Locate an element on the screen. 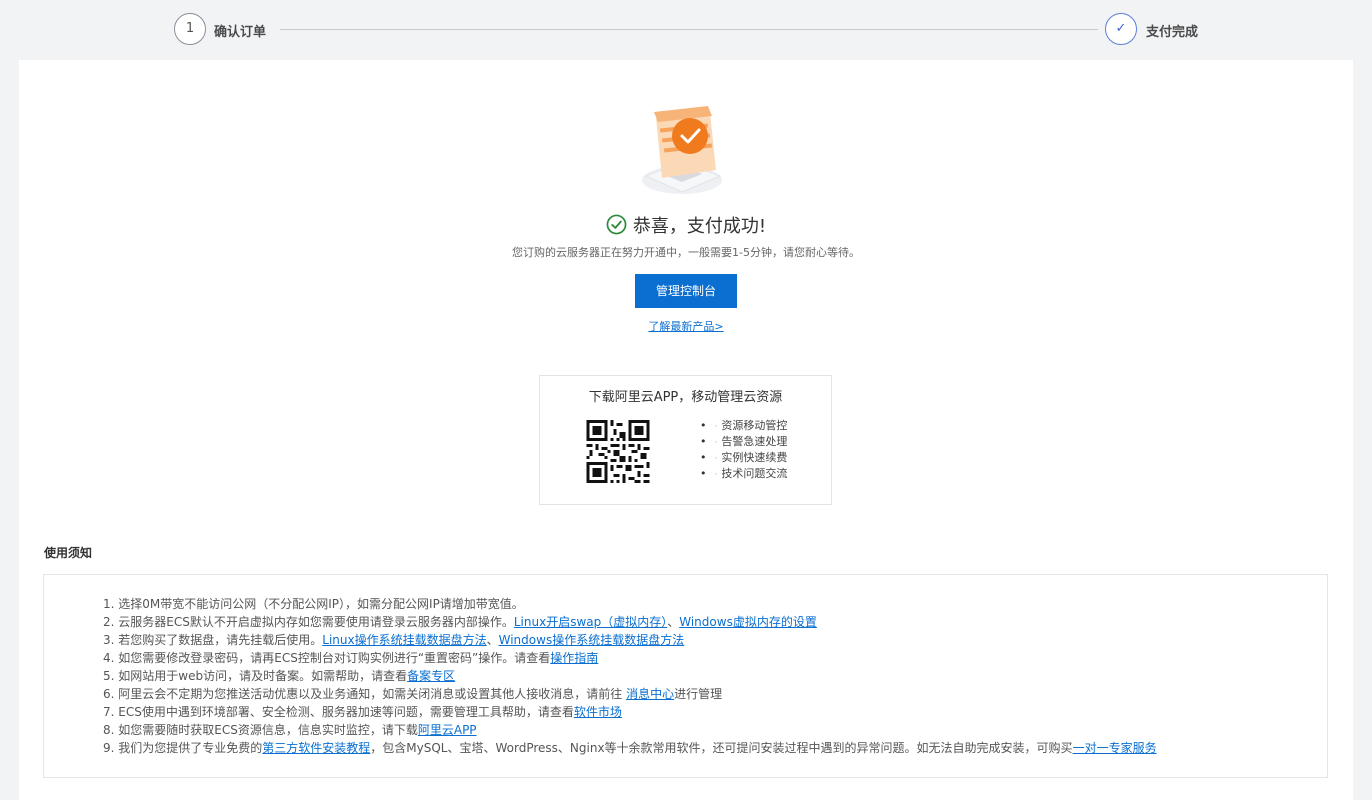  step-1-label: 确认订单 is located at coordinates (240, 32).